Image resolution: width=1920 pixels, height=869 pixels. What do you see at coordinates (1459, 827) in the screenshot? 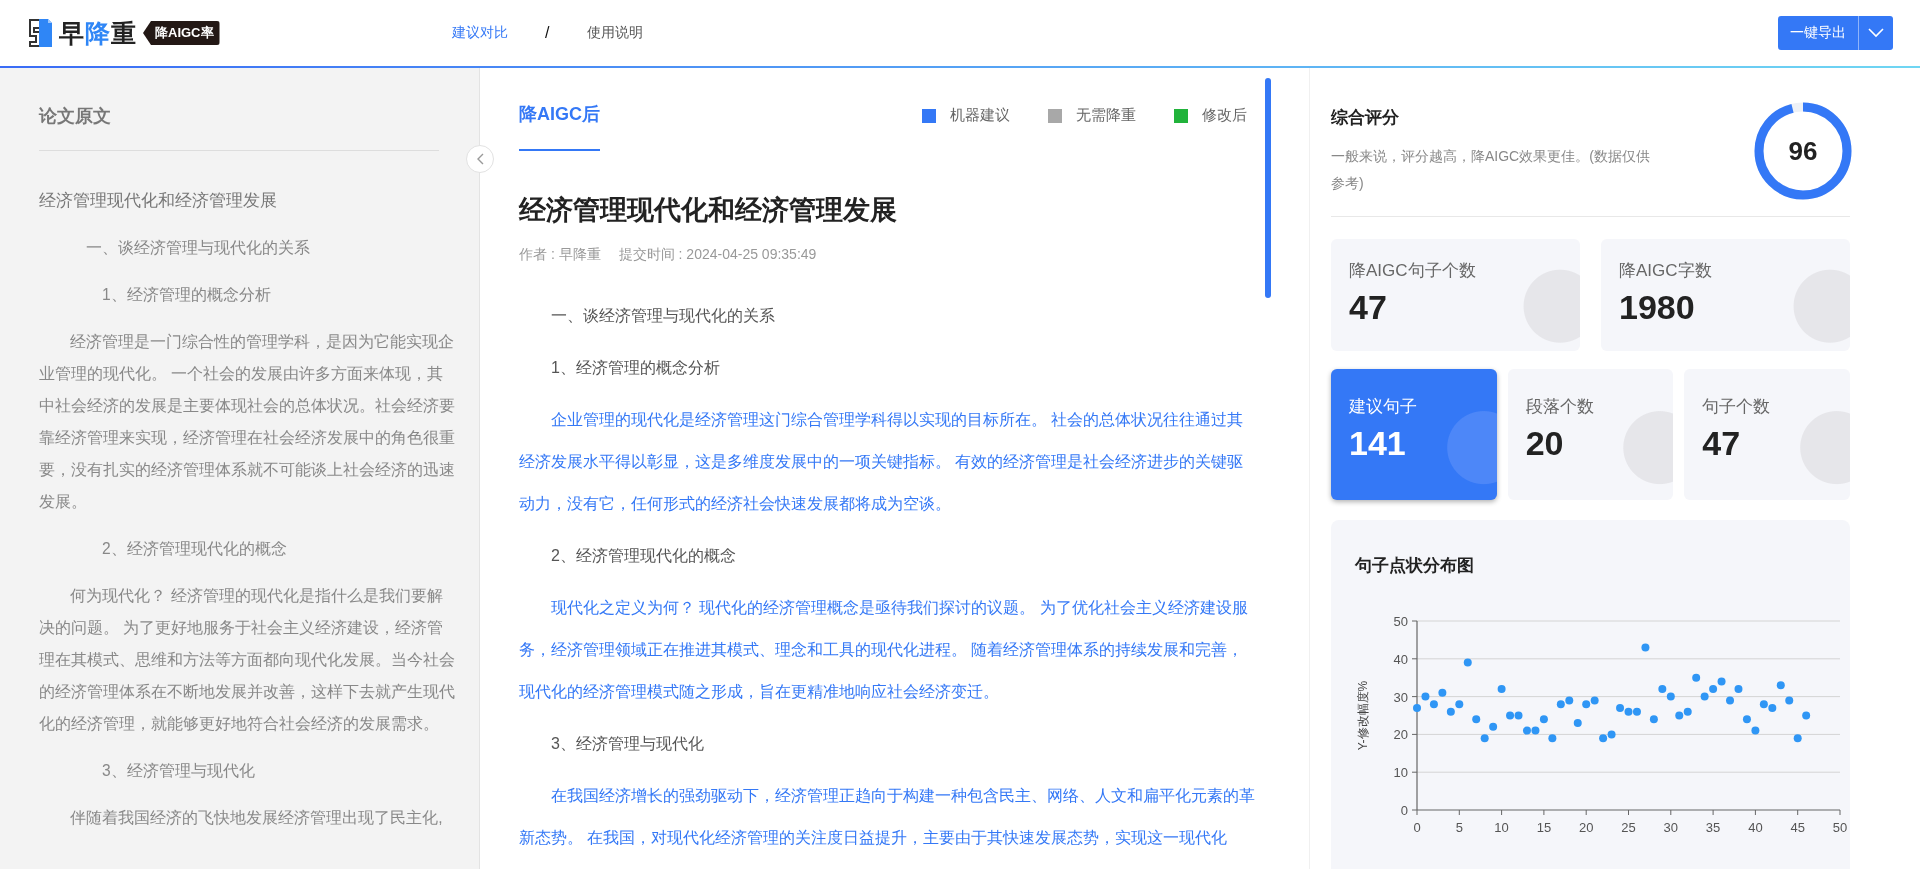
I see `tick-label: 5` at bounding box center [1459, 827].